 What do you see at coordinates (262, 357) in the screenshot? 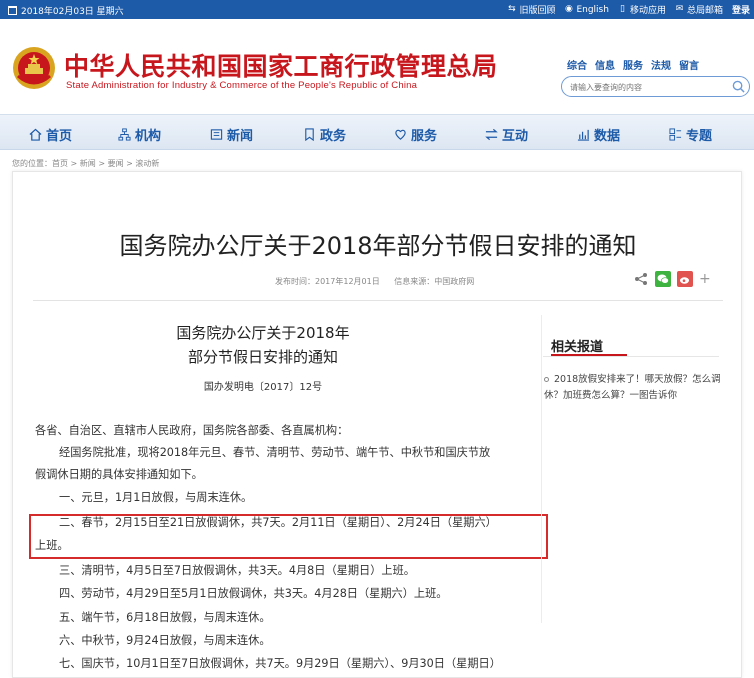
I see `doc-title-line2: 部分节假日安排的通知` at bounding box center [262, 357].